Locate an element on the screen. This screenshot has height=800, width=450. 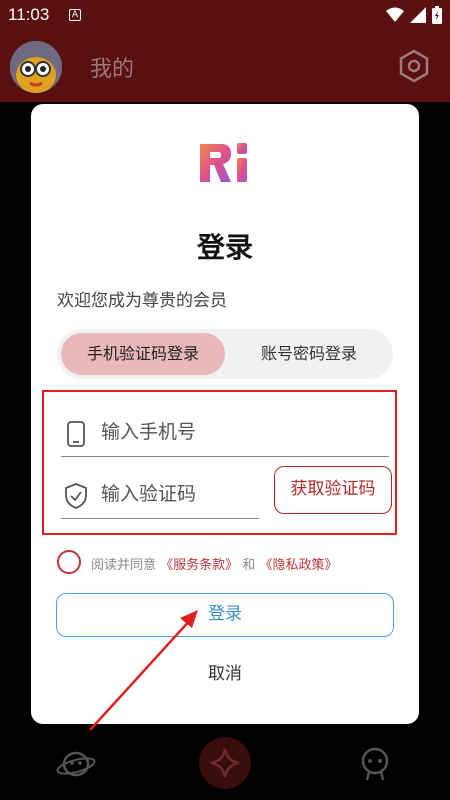
app-logo is located at coordinates (223, 162).